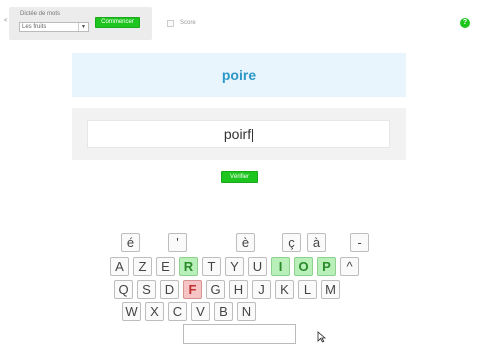 Image resolution: width=480 pixels, height=360 pixels. Describe the element at coordinates (188, 266) in the screenshot. I see `keyboard-key: R` at that location.